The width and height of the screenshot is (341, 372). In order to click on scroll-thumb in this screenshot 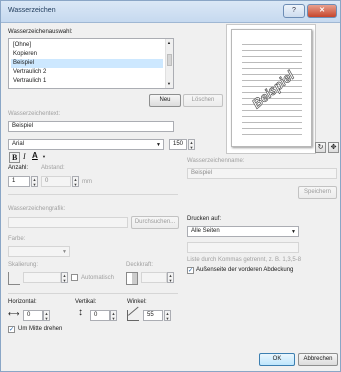, I will do `click(169, 60)`.